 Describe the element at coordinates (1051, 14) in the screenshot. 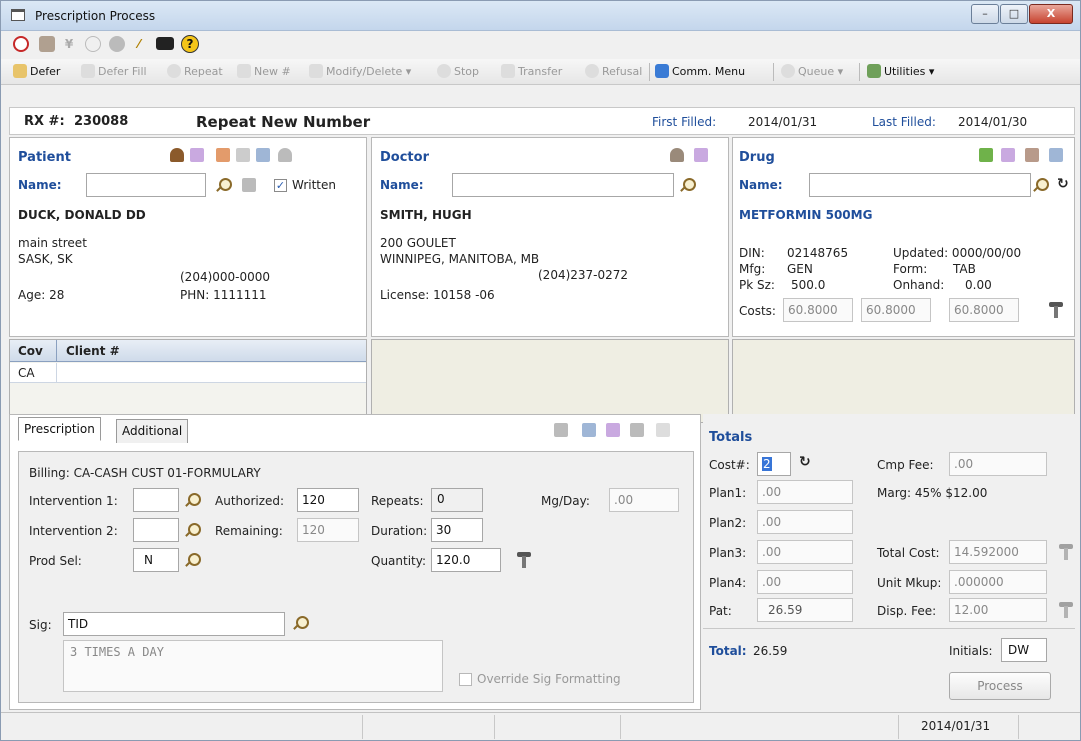

I see `close-button: X` at that location.